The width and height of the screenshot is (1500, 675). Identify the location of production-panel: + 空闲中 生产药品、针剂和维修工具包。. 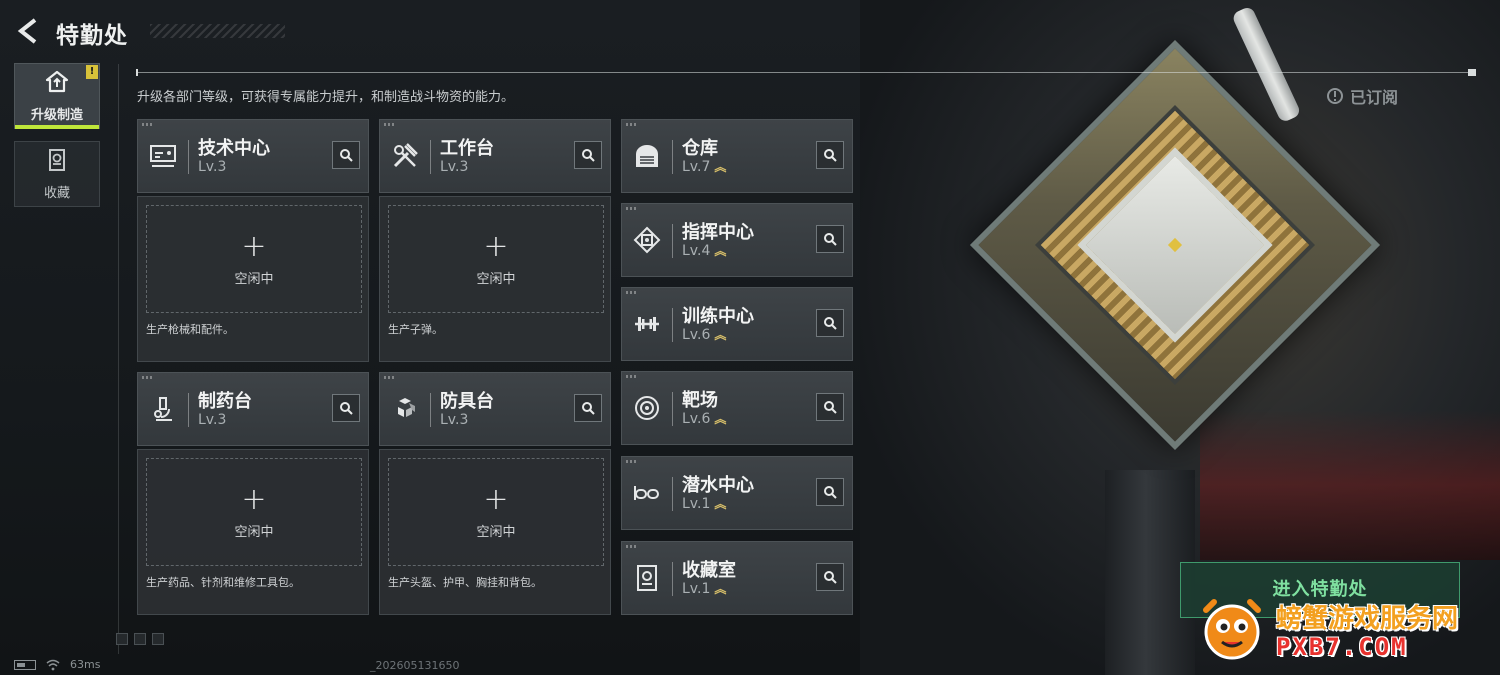
(253, 532).